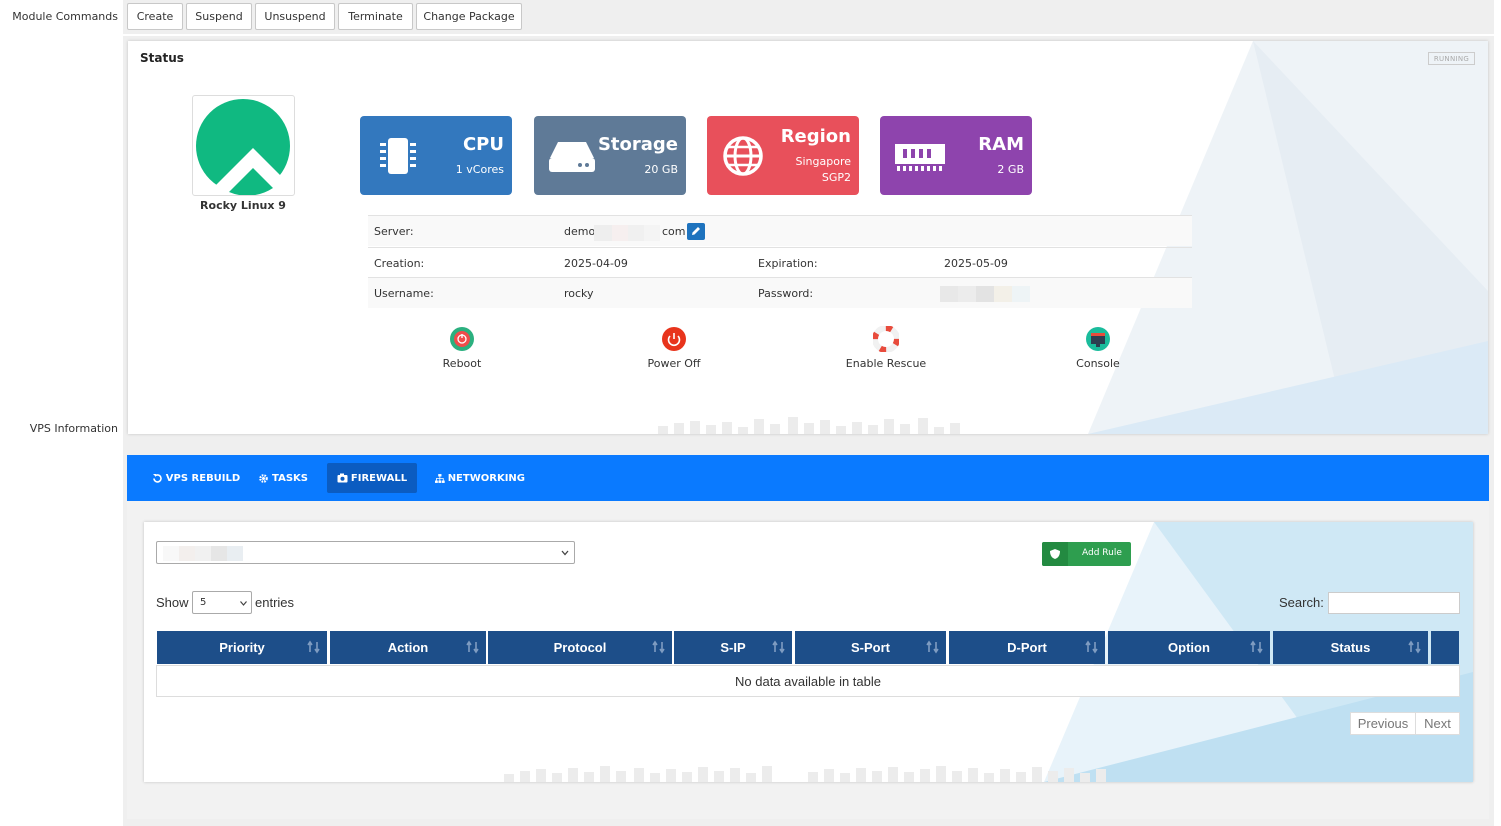 The width and height of the screenshot is (1501, 826). What do you see at coordinates (823, 161) in the screenshot?
I see `region-value: Singapore` at bounding box center [823, 161].